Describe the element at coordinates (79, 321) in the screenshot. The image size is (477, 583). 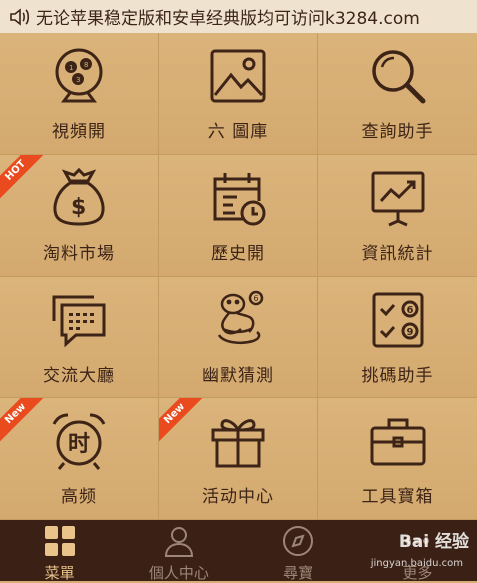
I see `chat-bubbles-icon` at that location.